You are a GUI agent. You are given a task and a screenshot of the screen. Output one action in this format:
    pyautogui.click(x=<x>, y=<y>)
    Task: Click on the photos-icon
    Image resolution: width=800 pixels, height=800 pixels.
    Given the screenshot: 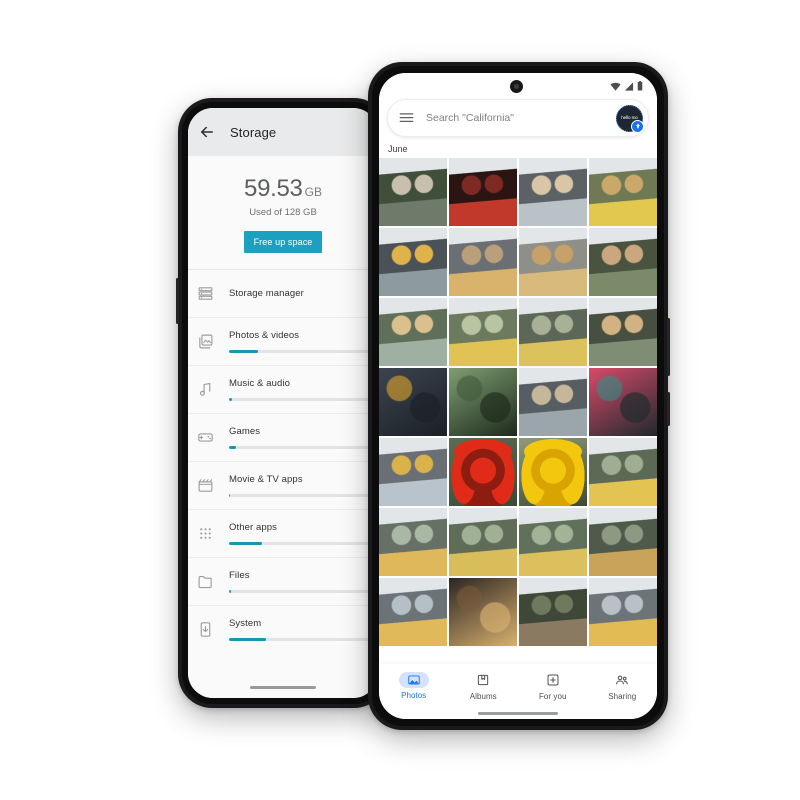 What is the action you would take?
    pyautogui.click(x=414, y=680)
    